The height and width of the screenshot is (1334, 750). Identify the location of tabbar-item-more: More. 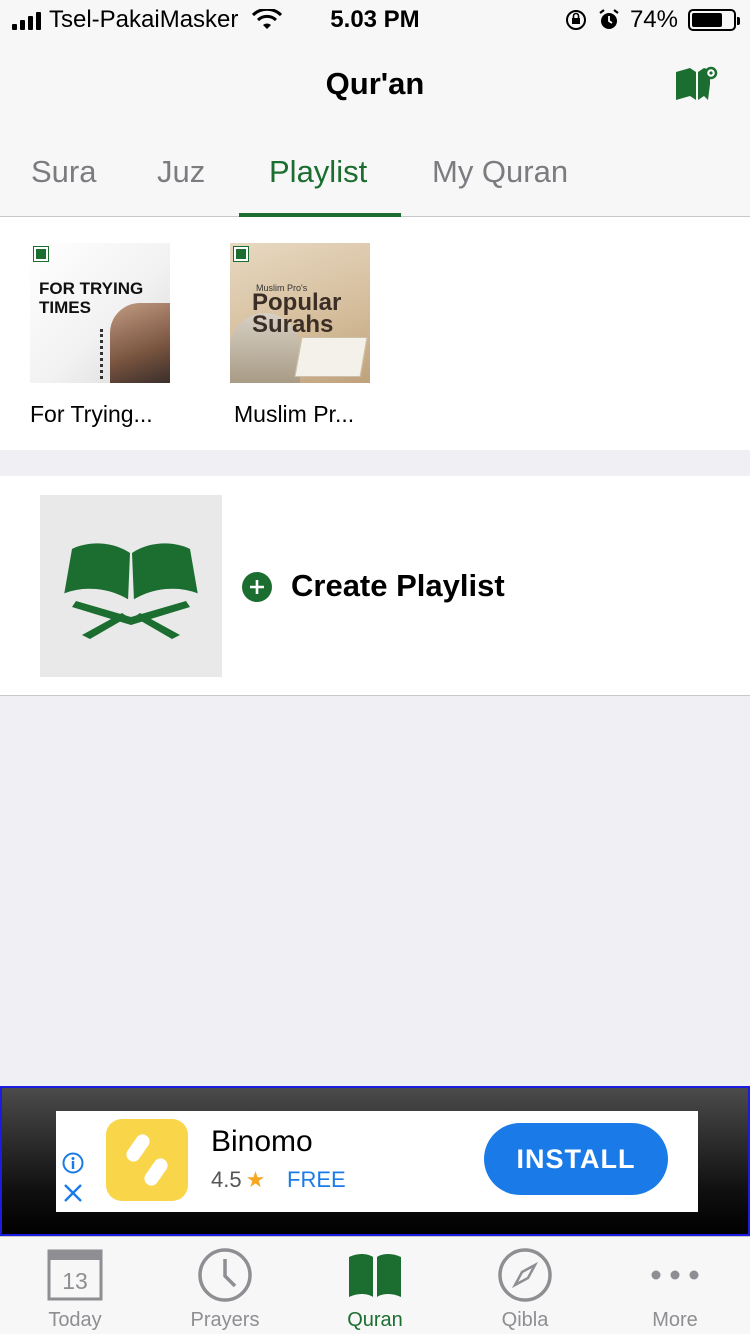
(675, 1285).